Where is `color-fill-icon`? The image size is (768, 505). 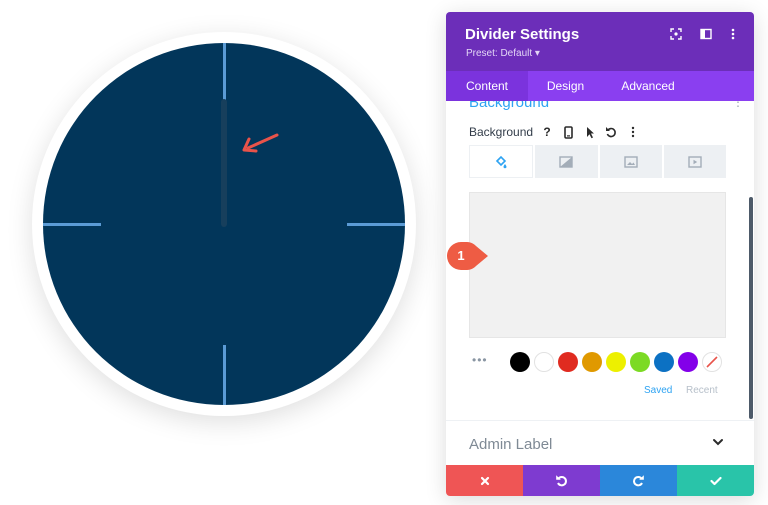 color-fill-icon is located at coordinates (501, 161).